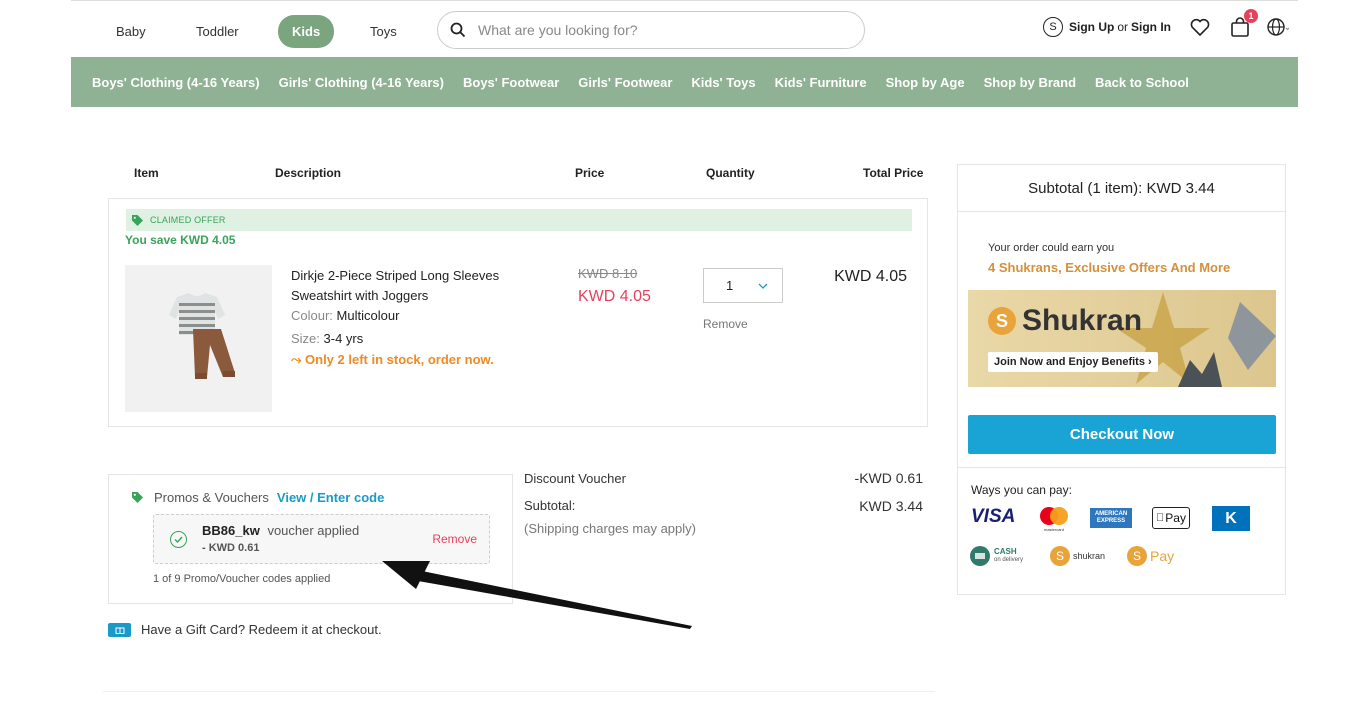  Describe the element at coordinates (1021, 490) in the screenshot. I see `payment-methods-title: Ways you can pay:` at that location.